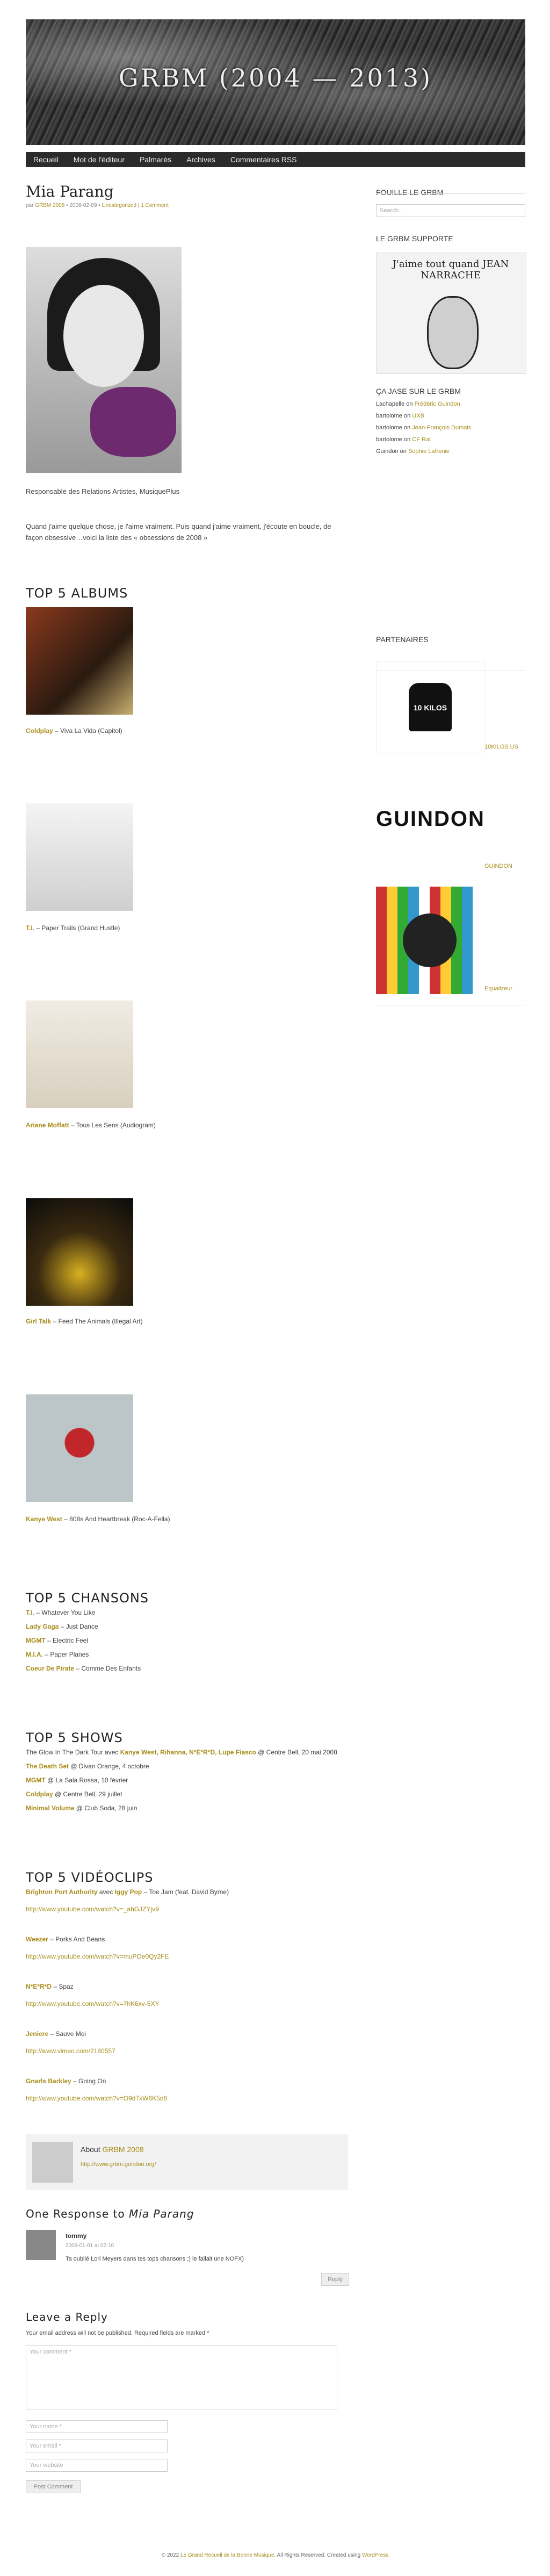 This screenshot has height=2576, width=550. Describe the element at coordinates (74, 731) in the screenshot. I see `album-caption: Coldplay – Viva La Vida (Capitol)` at that location.